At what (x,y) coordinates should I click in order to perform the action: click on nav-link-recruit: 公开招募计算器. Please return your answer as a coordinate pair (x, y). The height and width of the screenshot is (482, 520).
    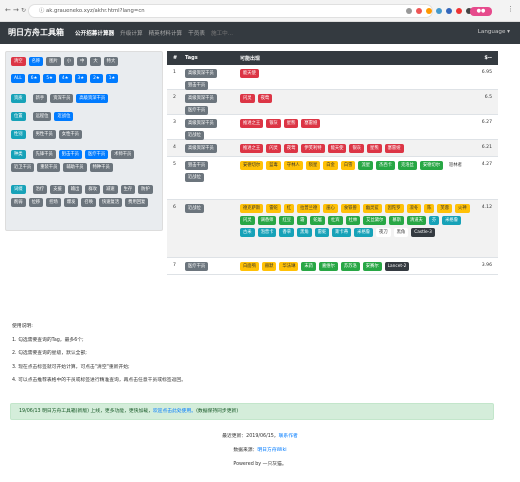
    Looking at the image, I should click on (94, 33).